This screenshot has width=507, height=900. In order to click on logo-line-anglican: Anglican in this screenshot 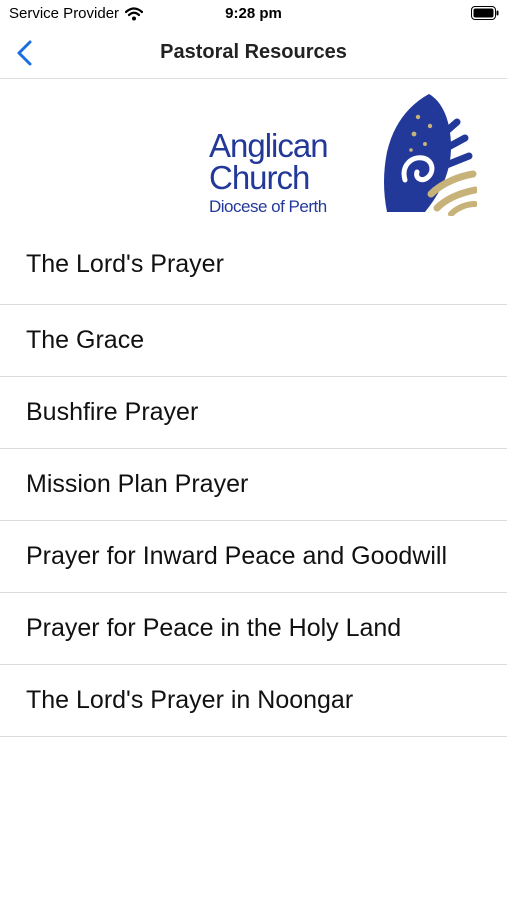, I will do `click(269, 145)`.